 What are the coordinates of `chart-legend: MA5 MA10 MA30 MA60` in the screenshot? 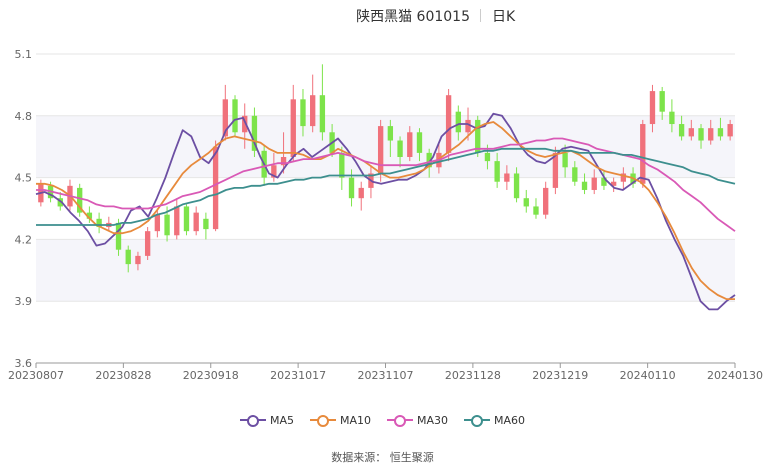 It's located at (382, 420).